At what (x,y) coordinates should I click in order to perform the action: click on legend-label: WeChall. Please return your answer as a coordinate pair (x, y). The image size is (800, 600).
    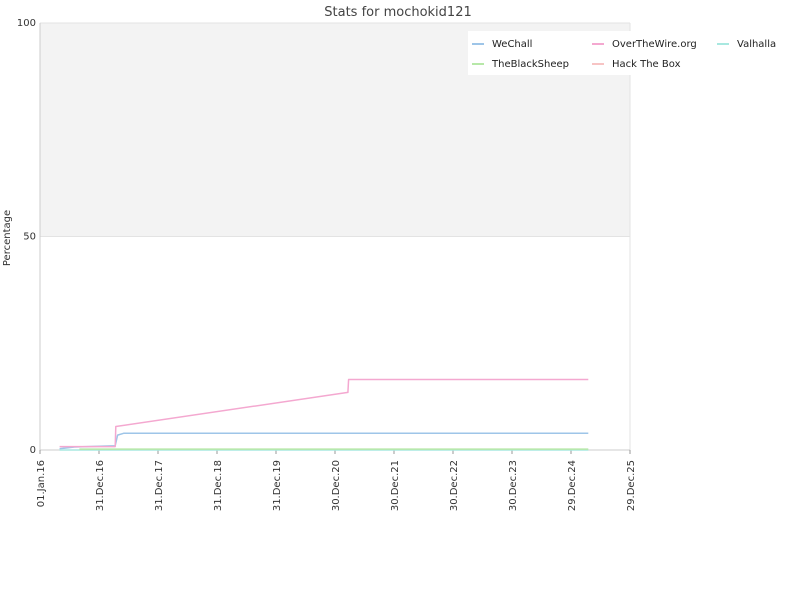
    Looking at the image, I should click on (512, 44).